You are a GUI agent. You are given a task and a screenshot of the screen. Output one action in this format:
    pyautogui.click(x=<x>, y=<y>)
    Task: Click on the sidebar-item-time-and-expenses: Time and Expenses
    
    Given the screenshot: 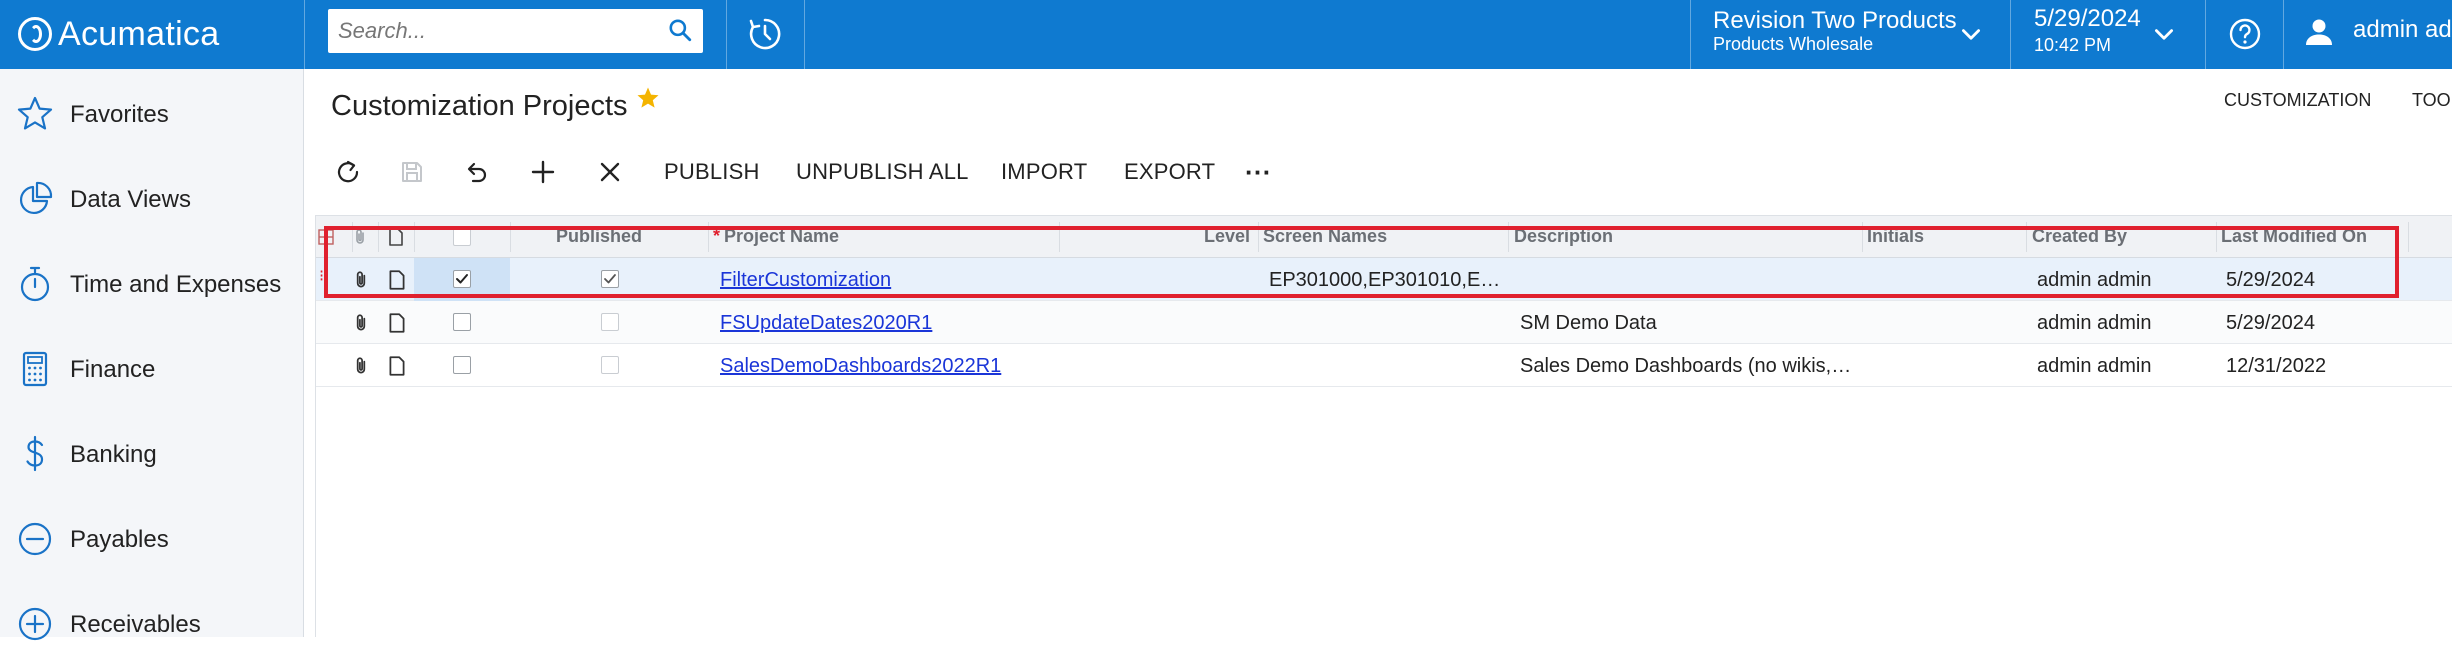 What is the action you would take?
    pyautogui.click(x=151, y=281)
    